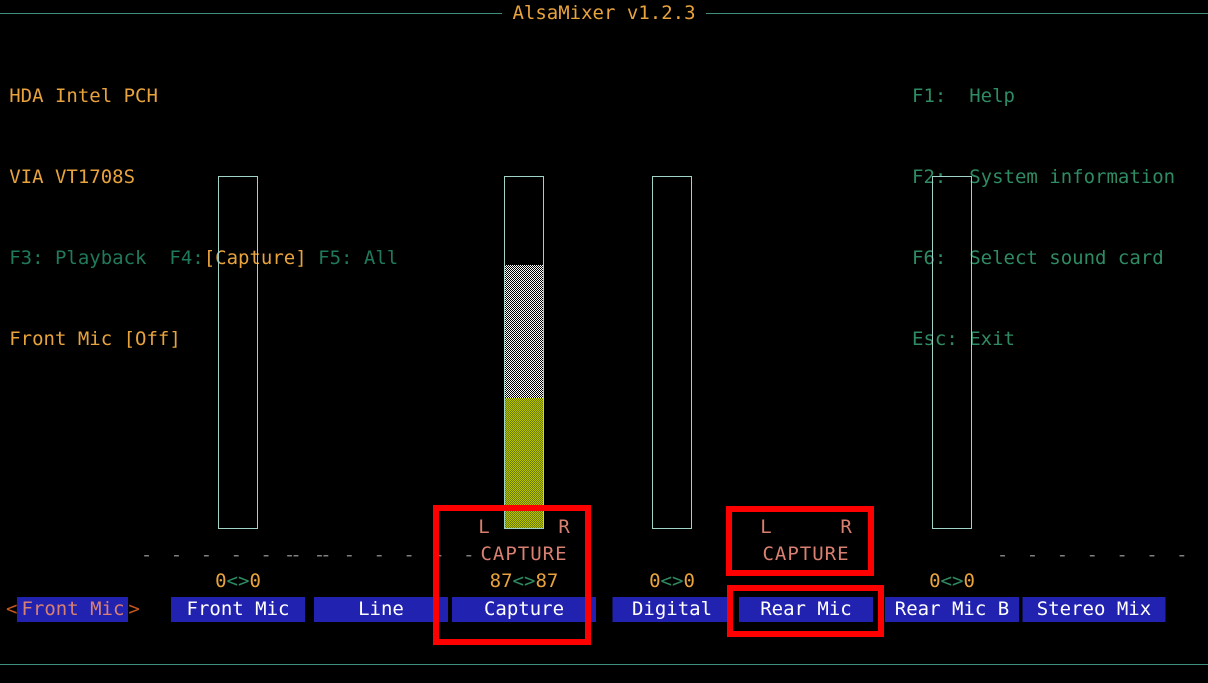  What do you see at coordinates (501, 581) in the screenshot?
I see `value-left: 87` at bounding box center [501, 581].